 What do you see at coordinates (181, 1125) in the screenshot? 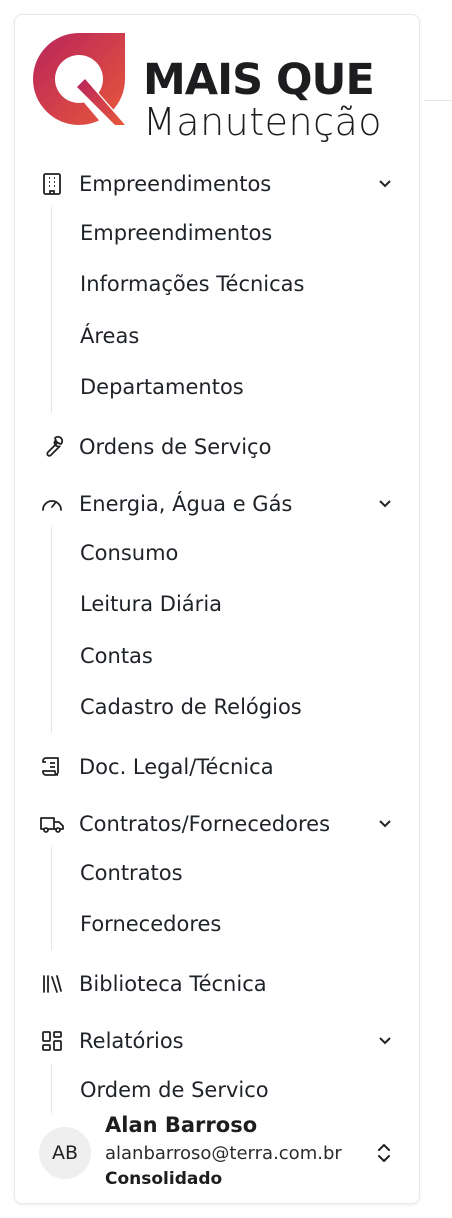
I see `user-name: Alan Barroso` at bounding box center [181, 1125].